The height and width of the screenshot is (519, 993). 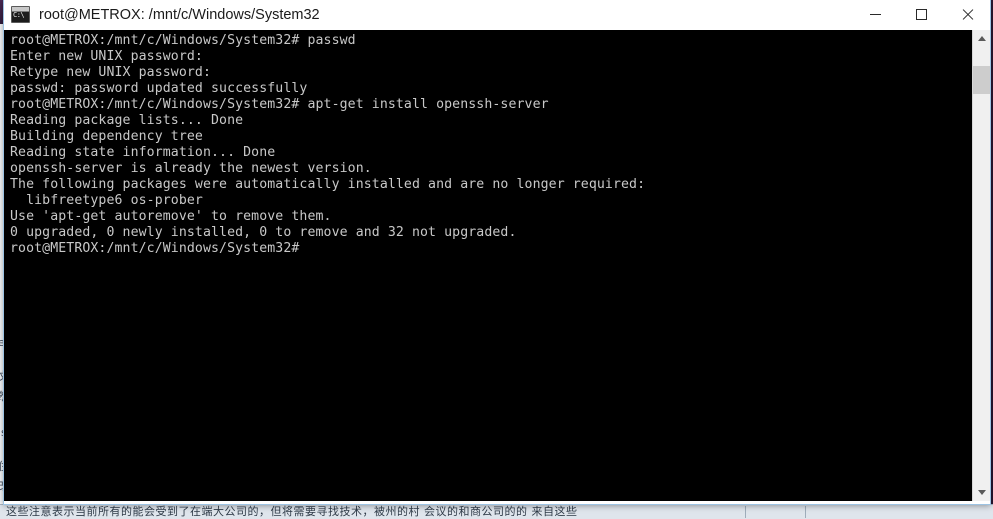 I want to click on window-controls, so click(x=921, y=14).